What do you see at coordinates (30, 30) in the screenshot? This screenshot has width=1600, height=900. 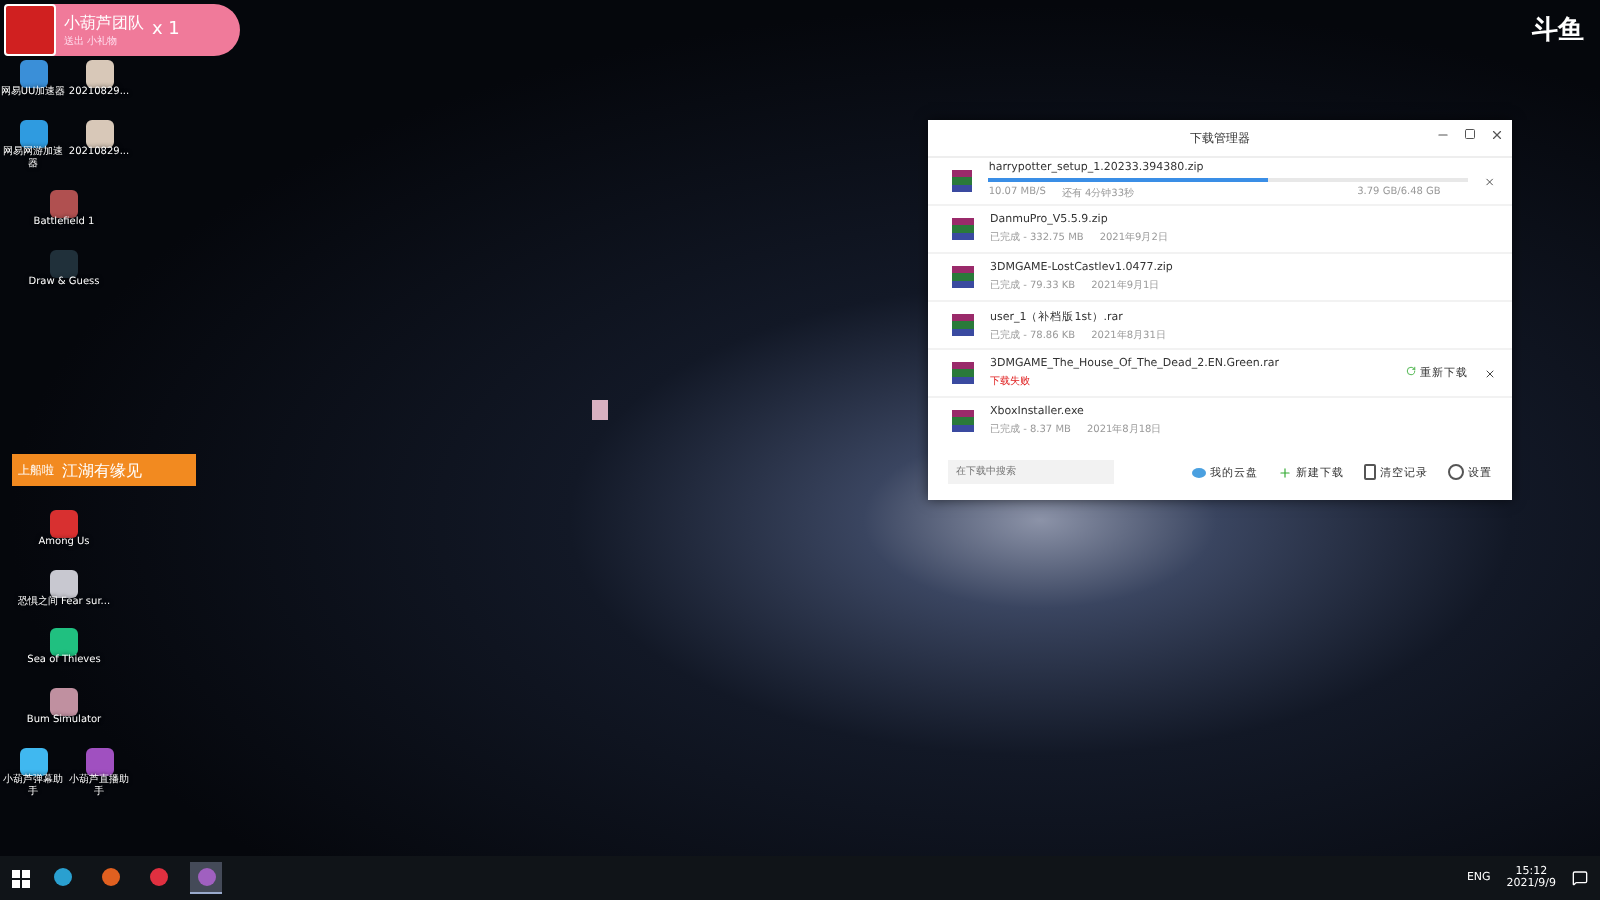 I see `gift-icon` at bounding box center [30, 30].